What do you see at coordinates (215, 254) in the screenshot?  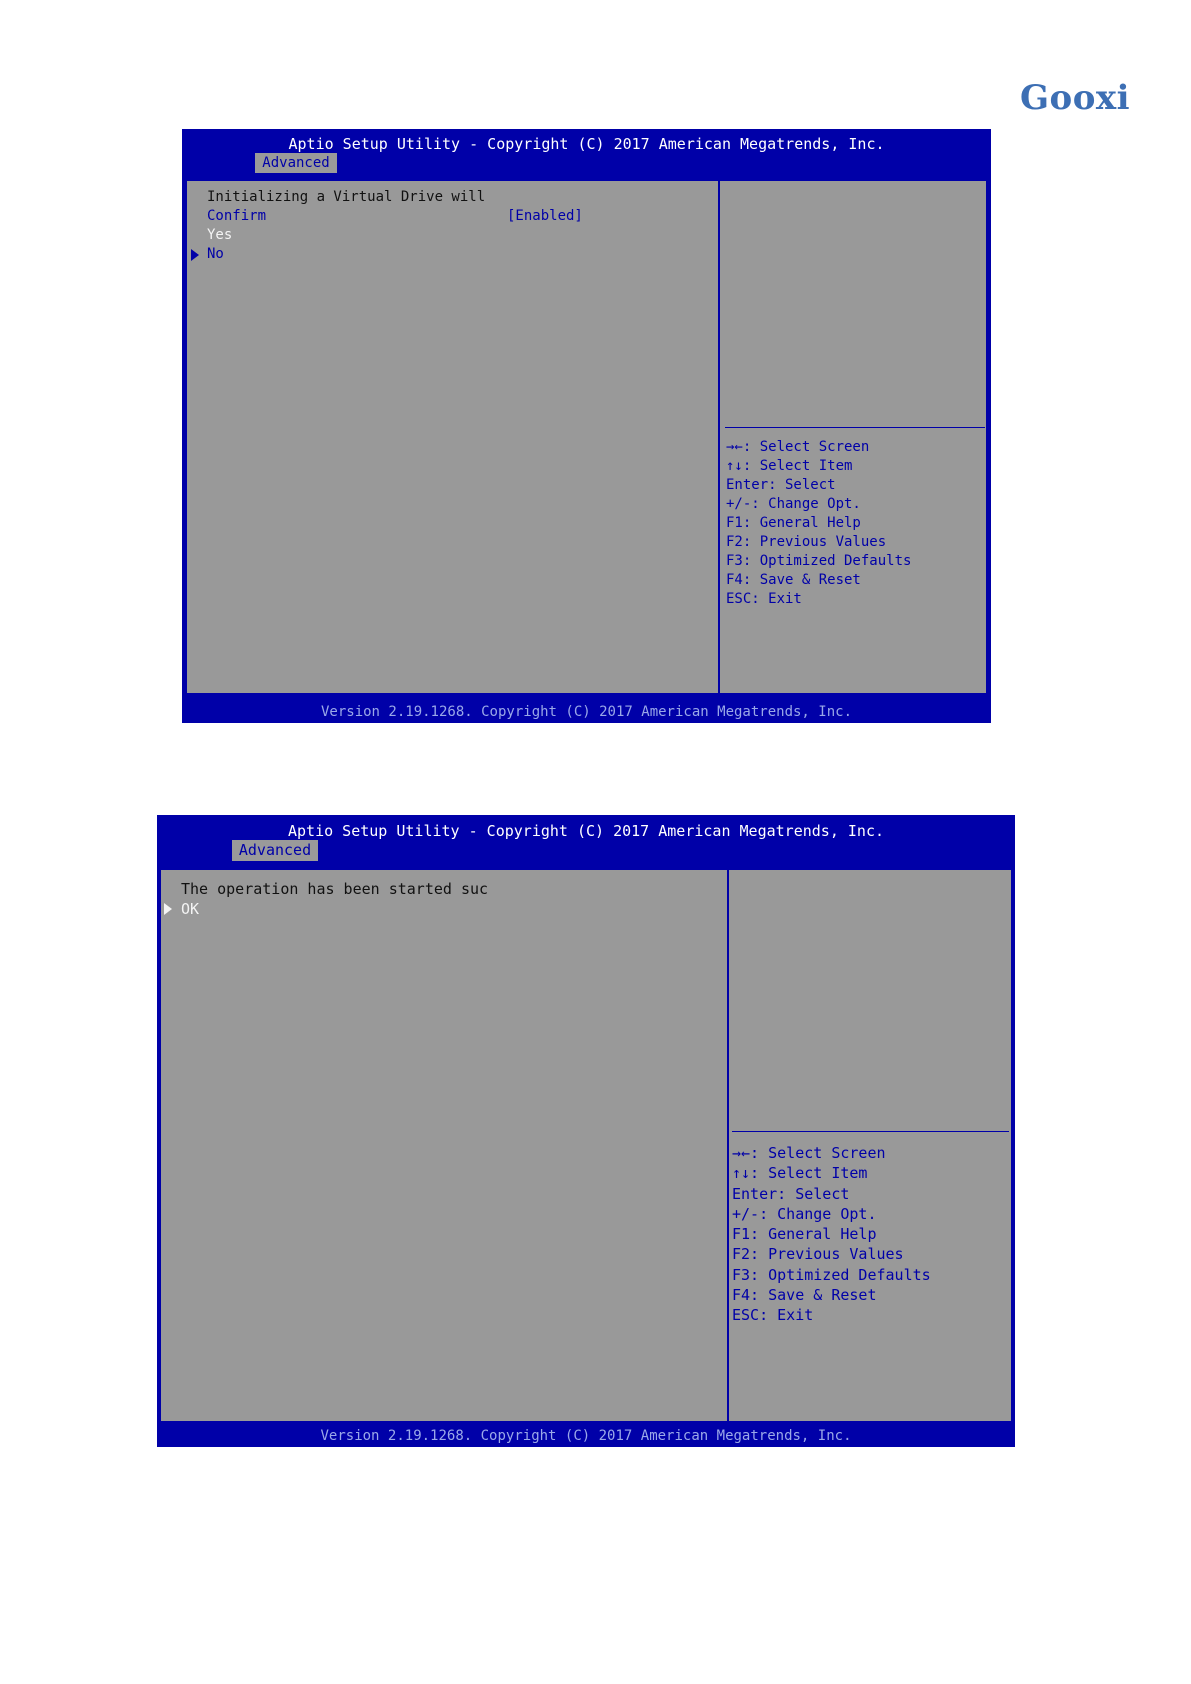 I see `choice-no: No` at bounding box center [215, 254].